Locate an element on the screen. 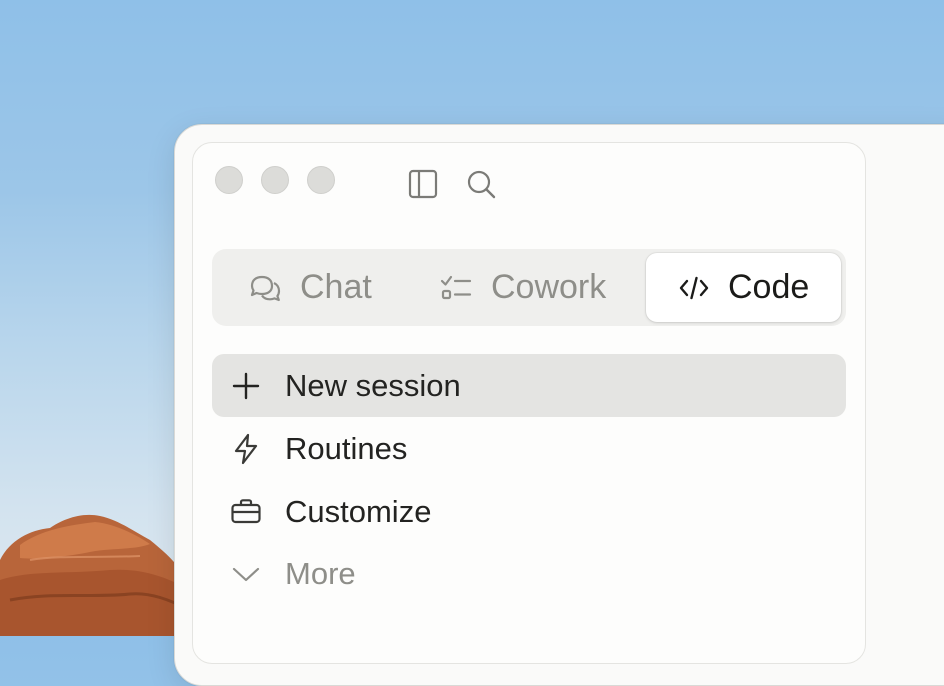 Image resolution: width=944 pixels, height=686 pixels. more-label: More is located at coordinates (320, 573).